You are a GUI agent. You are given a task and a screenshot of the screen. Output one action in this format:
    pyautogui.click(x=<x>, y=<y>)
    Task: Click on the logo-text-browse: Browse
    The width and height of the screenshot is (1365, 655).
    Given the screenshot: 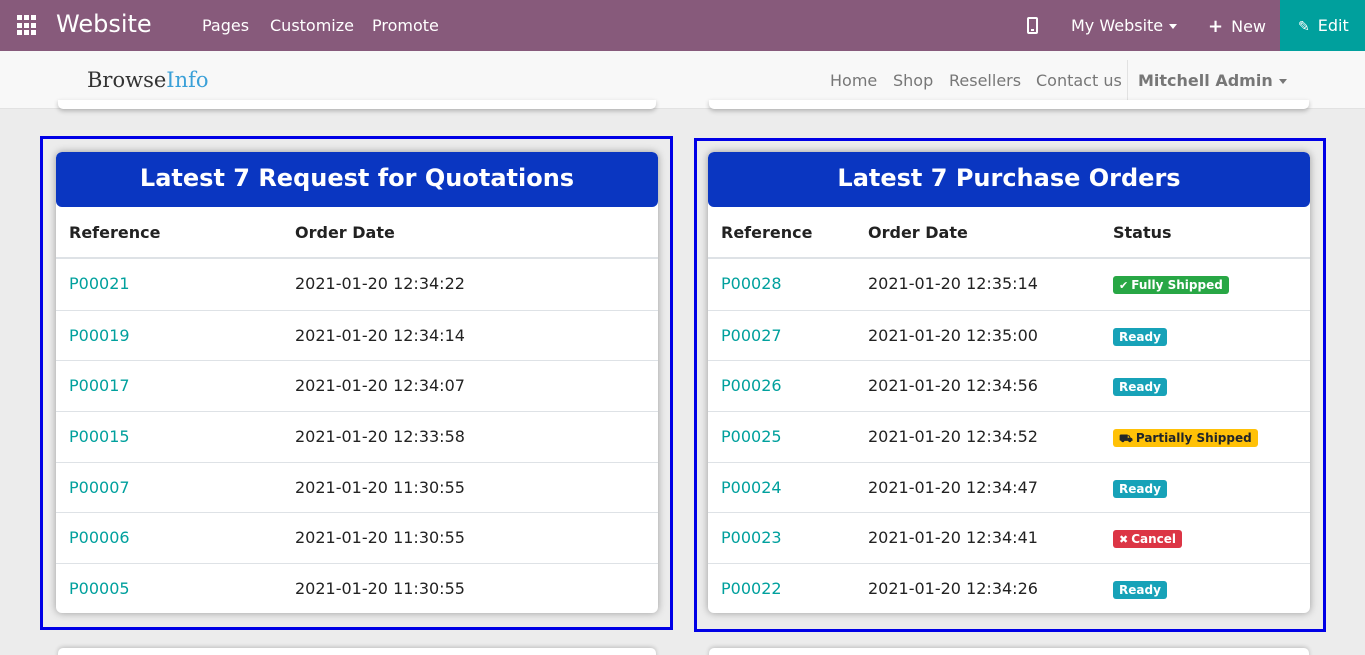 What is the action you would take?
    pyautogui.click(x=127, y=80)
    